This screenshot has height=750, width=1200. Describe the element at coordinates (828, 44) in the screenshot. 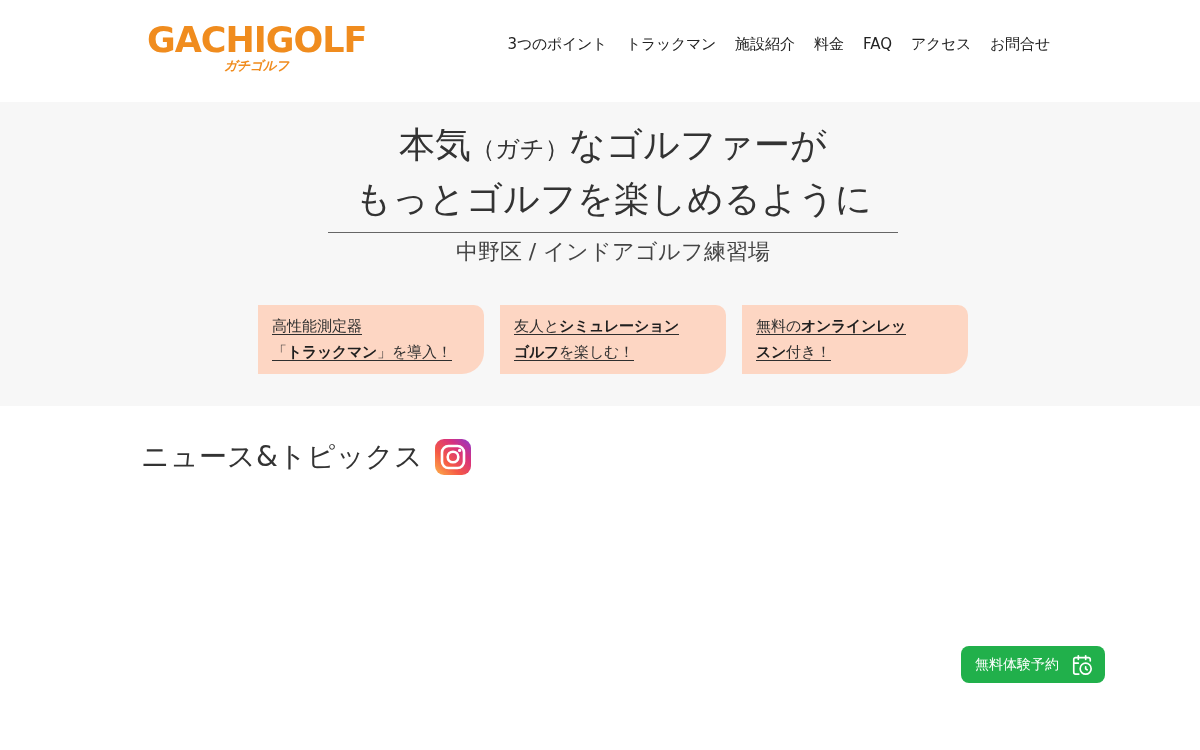

I see `nav-link: 料金` at that location.